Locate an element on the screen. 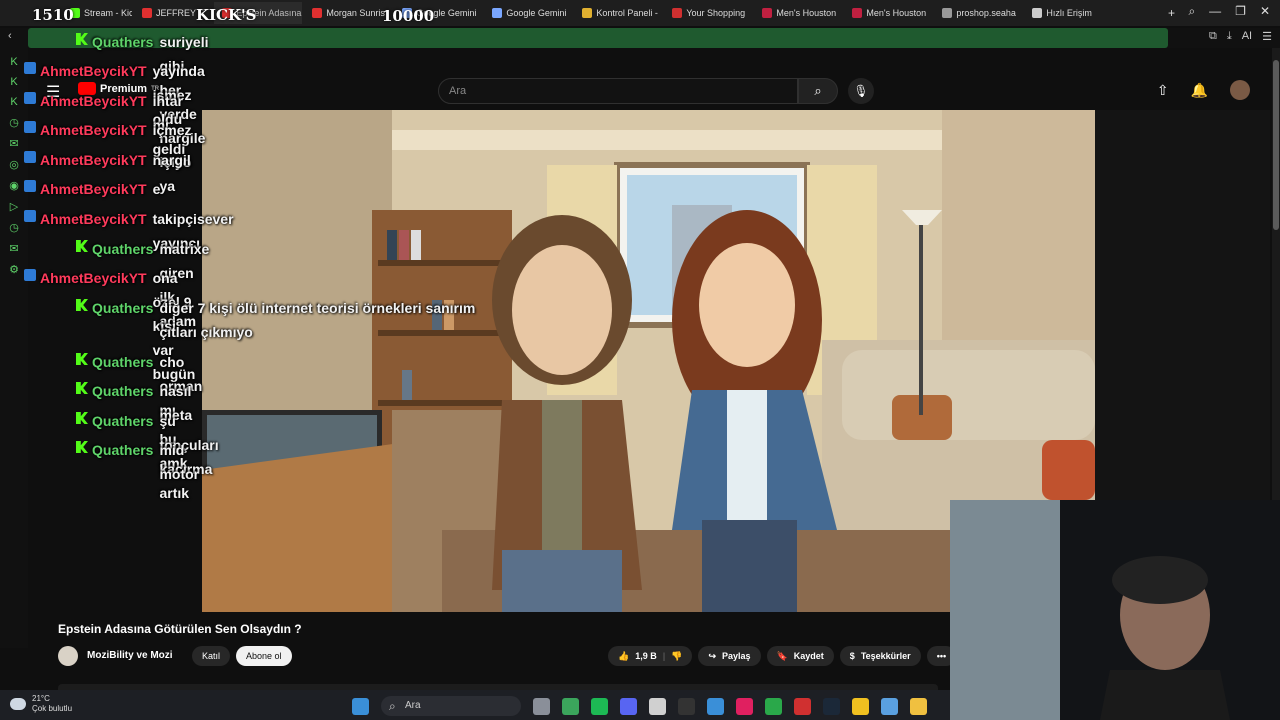 Image resolution: width=1280 pixels, height=720 pixels. share-label: Paylaş is located at coordinates (736, 656).